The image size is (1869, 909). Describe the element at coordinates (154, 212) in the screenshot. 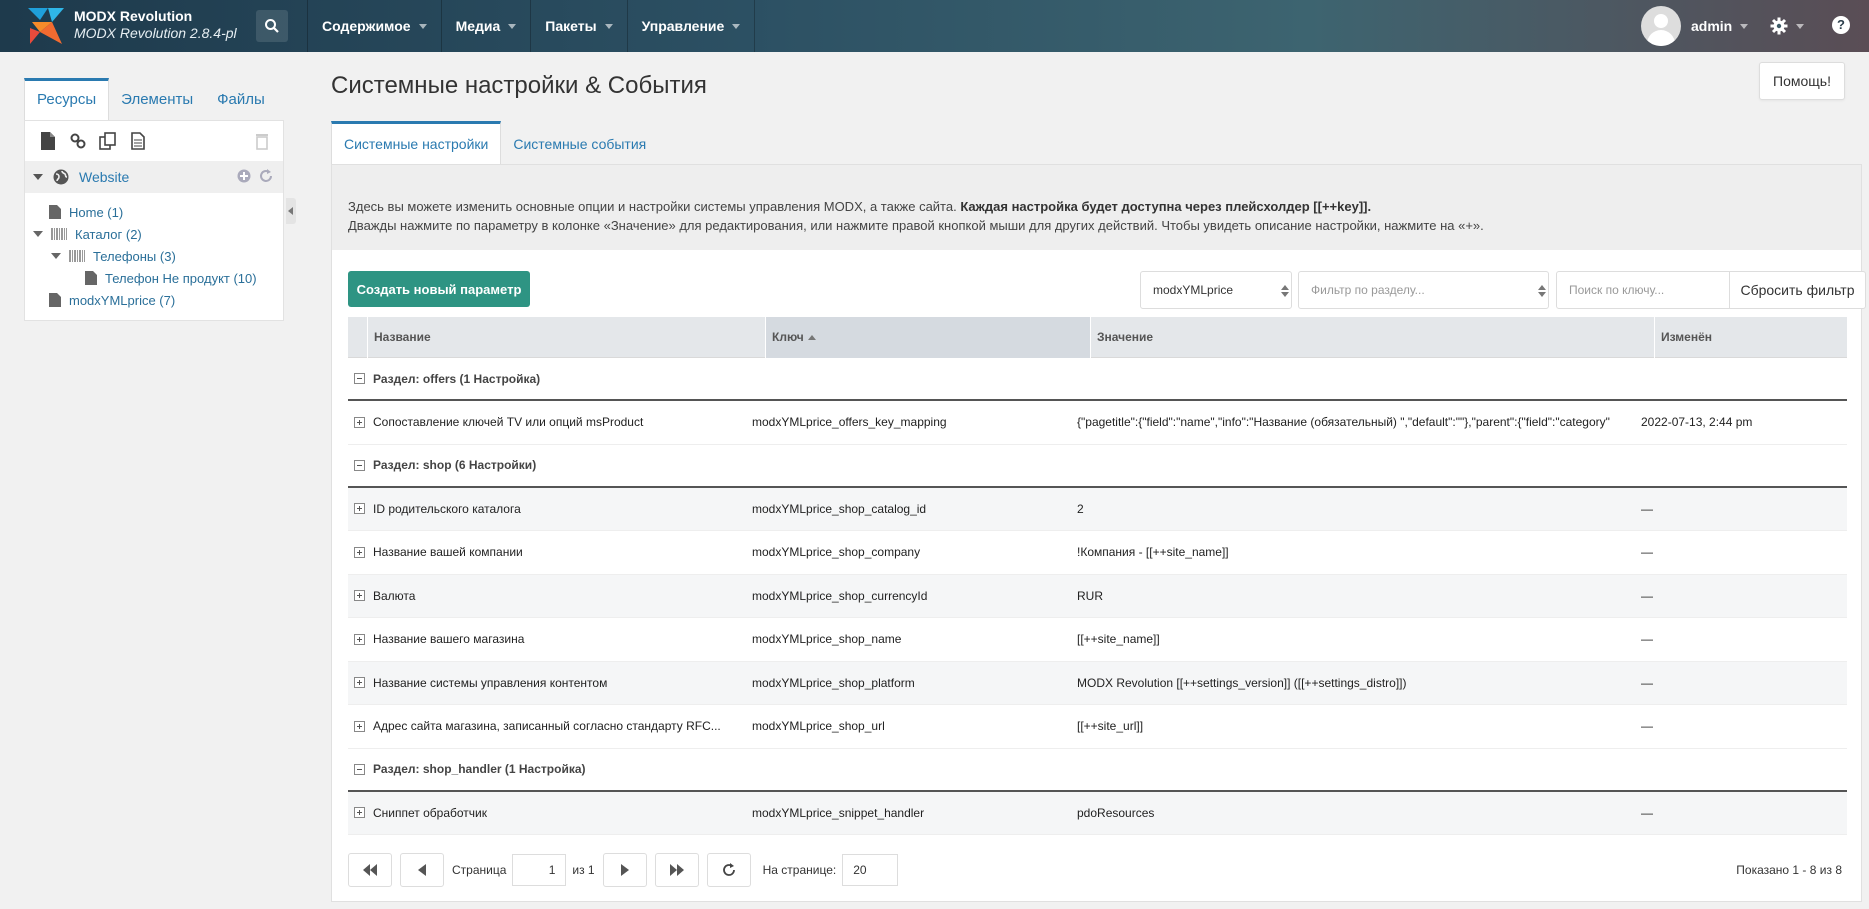

I see `tree-node-home: Home (1)` at that location.